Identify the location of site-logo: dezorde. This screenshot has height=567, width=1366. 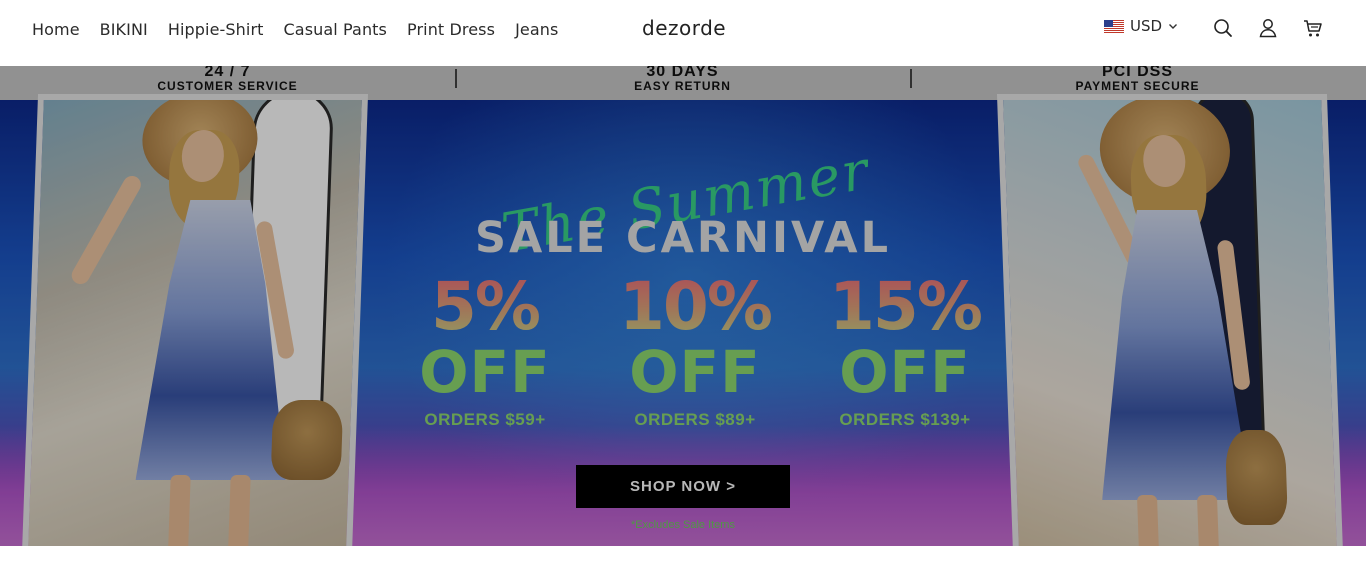
(684, 28).